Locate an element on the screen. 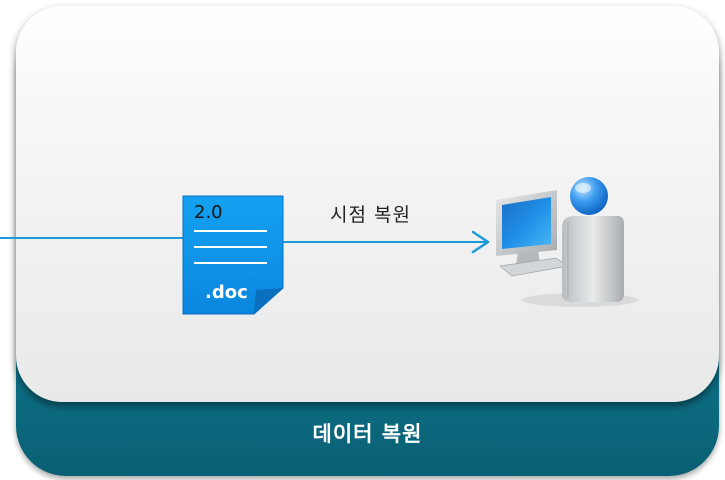 This screenshot has width=725, height=480. computer-user-icon is located at coordinates (567, 242).